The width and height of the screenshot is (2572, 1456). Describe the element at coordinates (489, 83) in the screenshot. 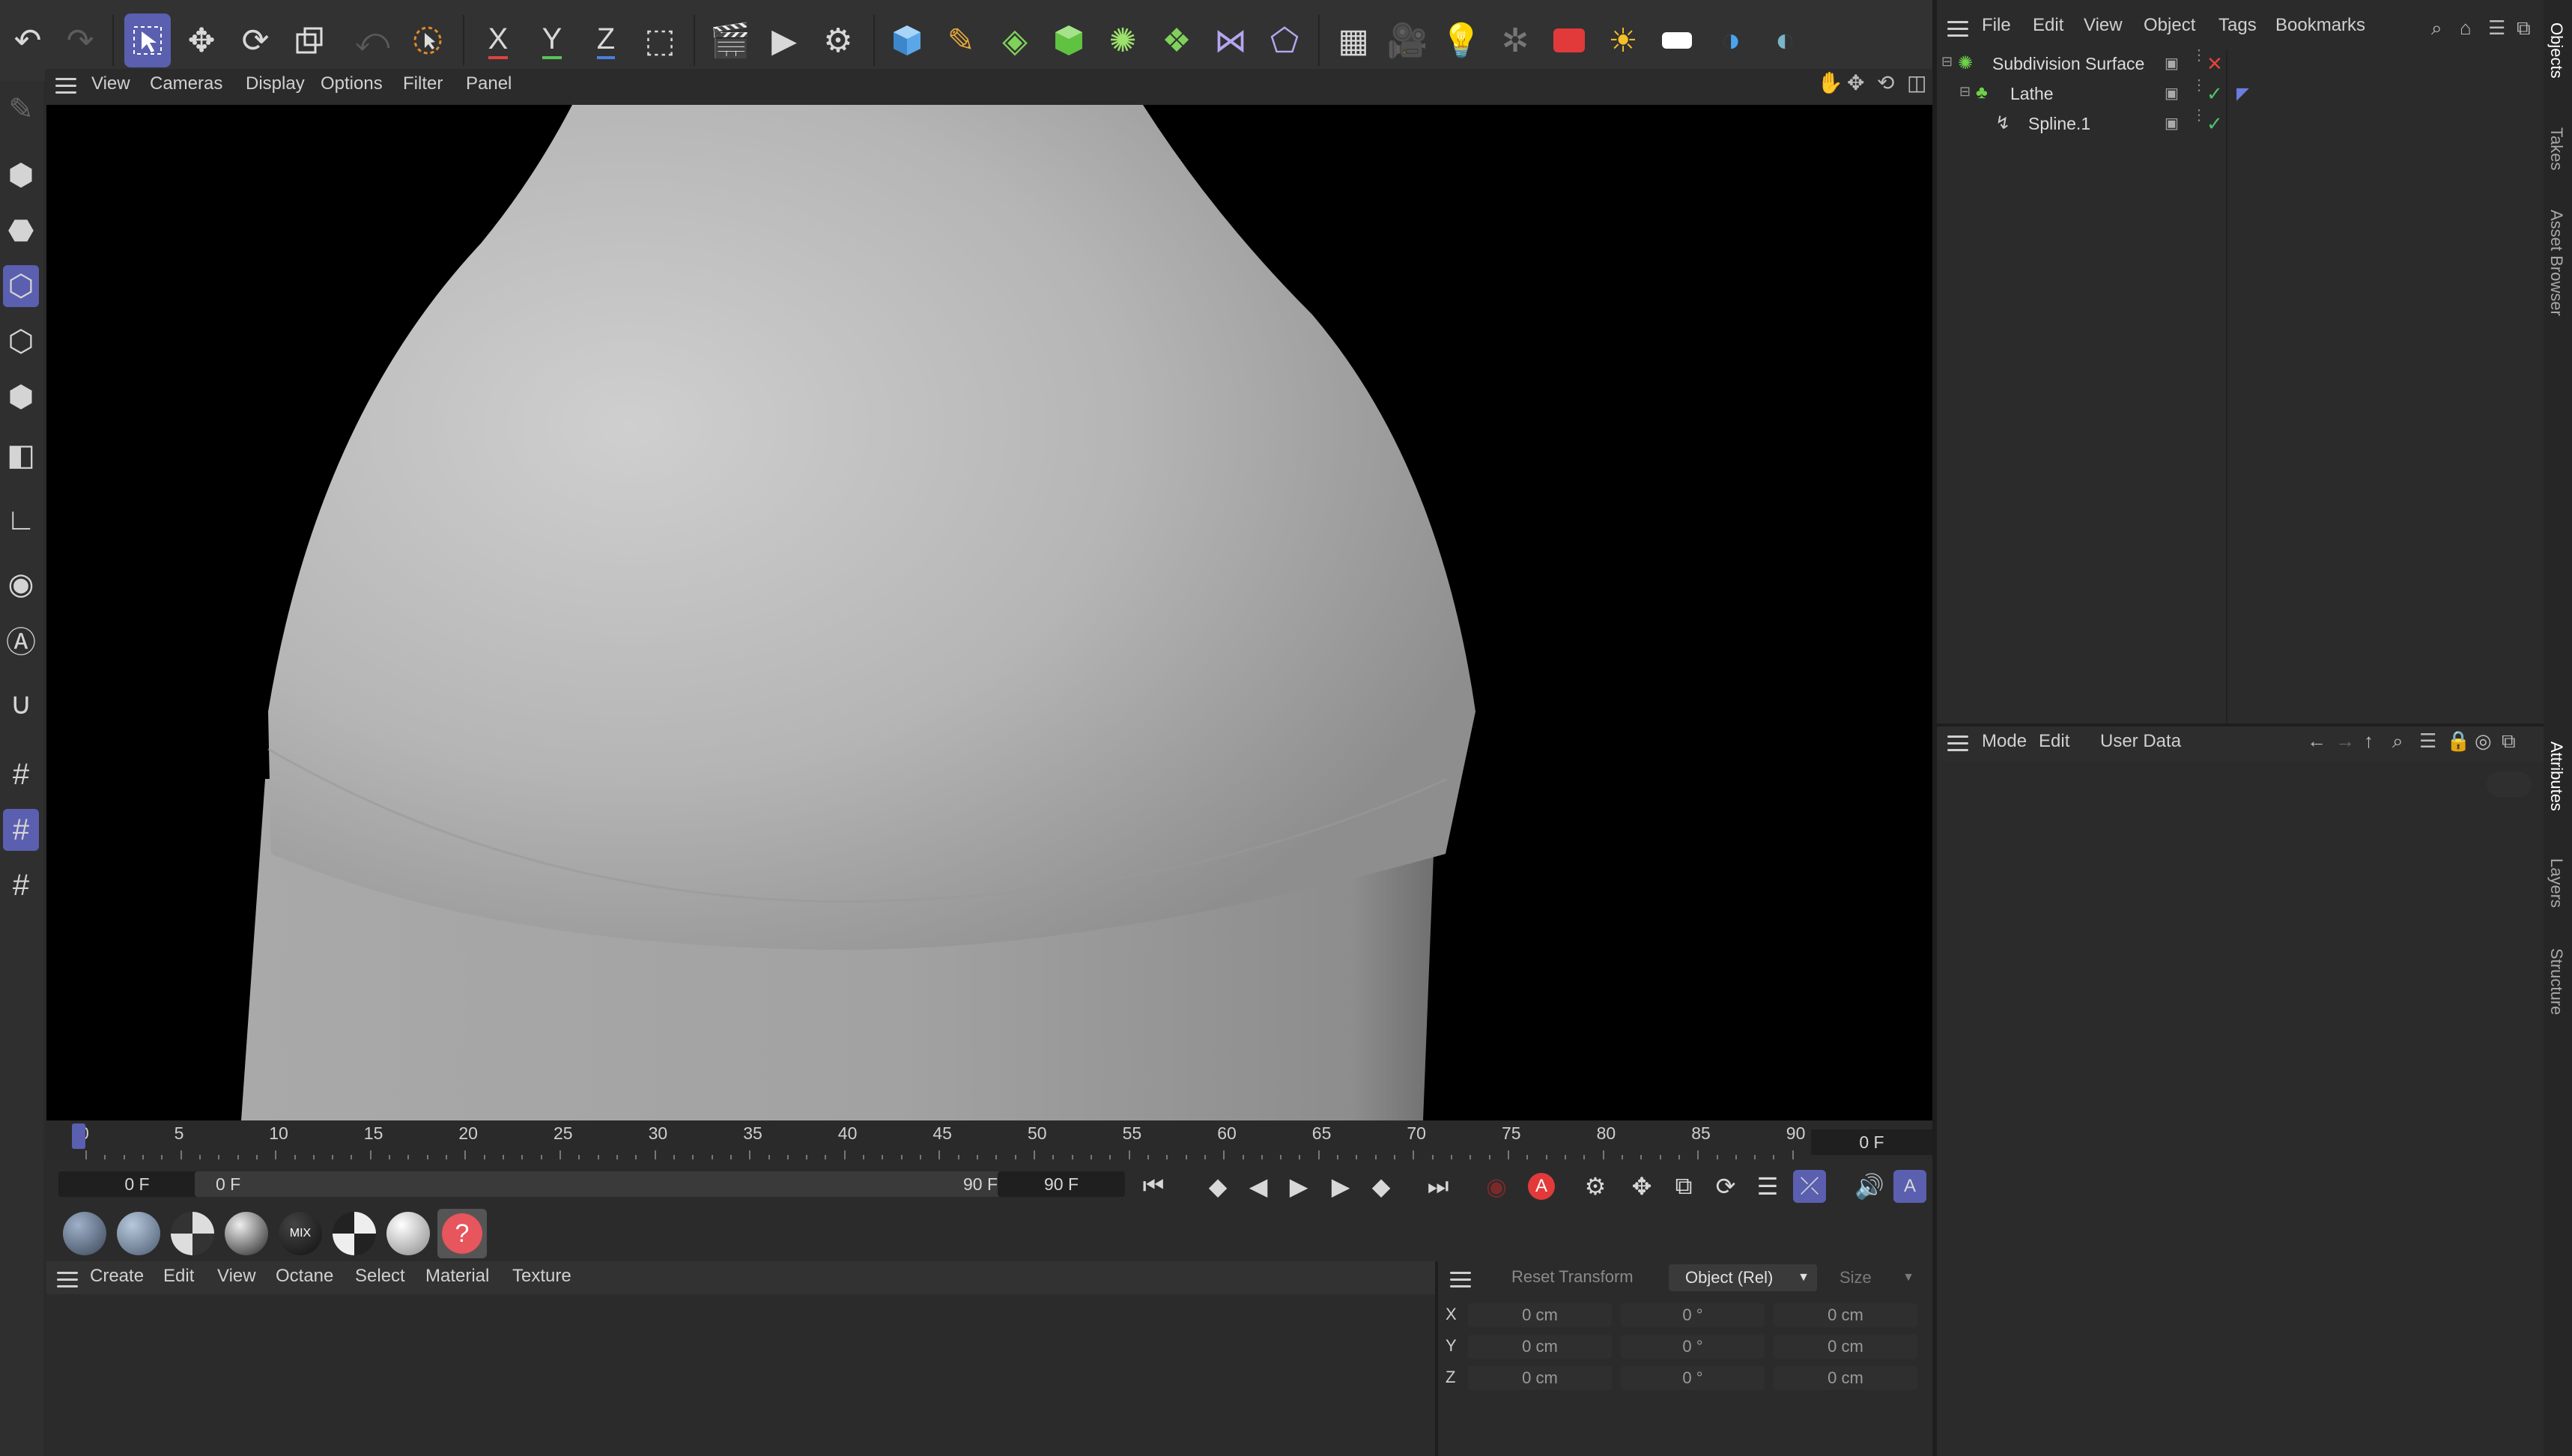

I see `menu-panel: Panel` at that location.